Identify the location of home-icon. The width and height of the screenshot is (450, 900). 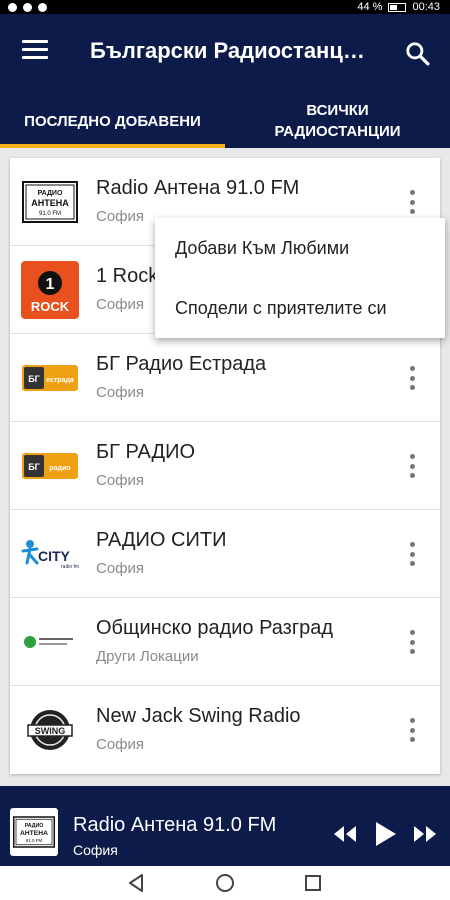
(225, 883).